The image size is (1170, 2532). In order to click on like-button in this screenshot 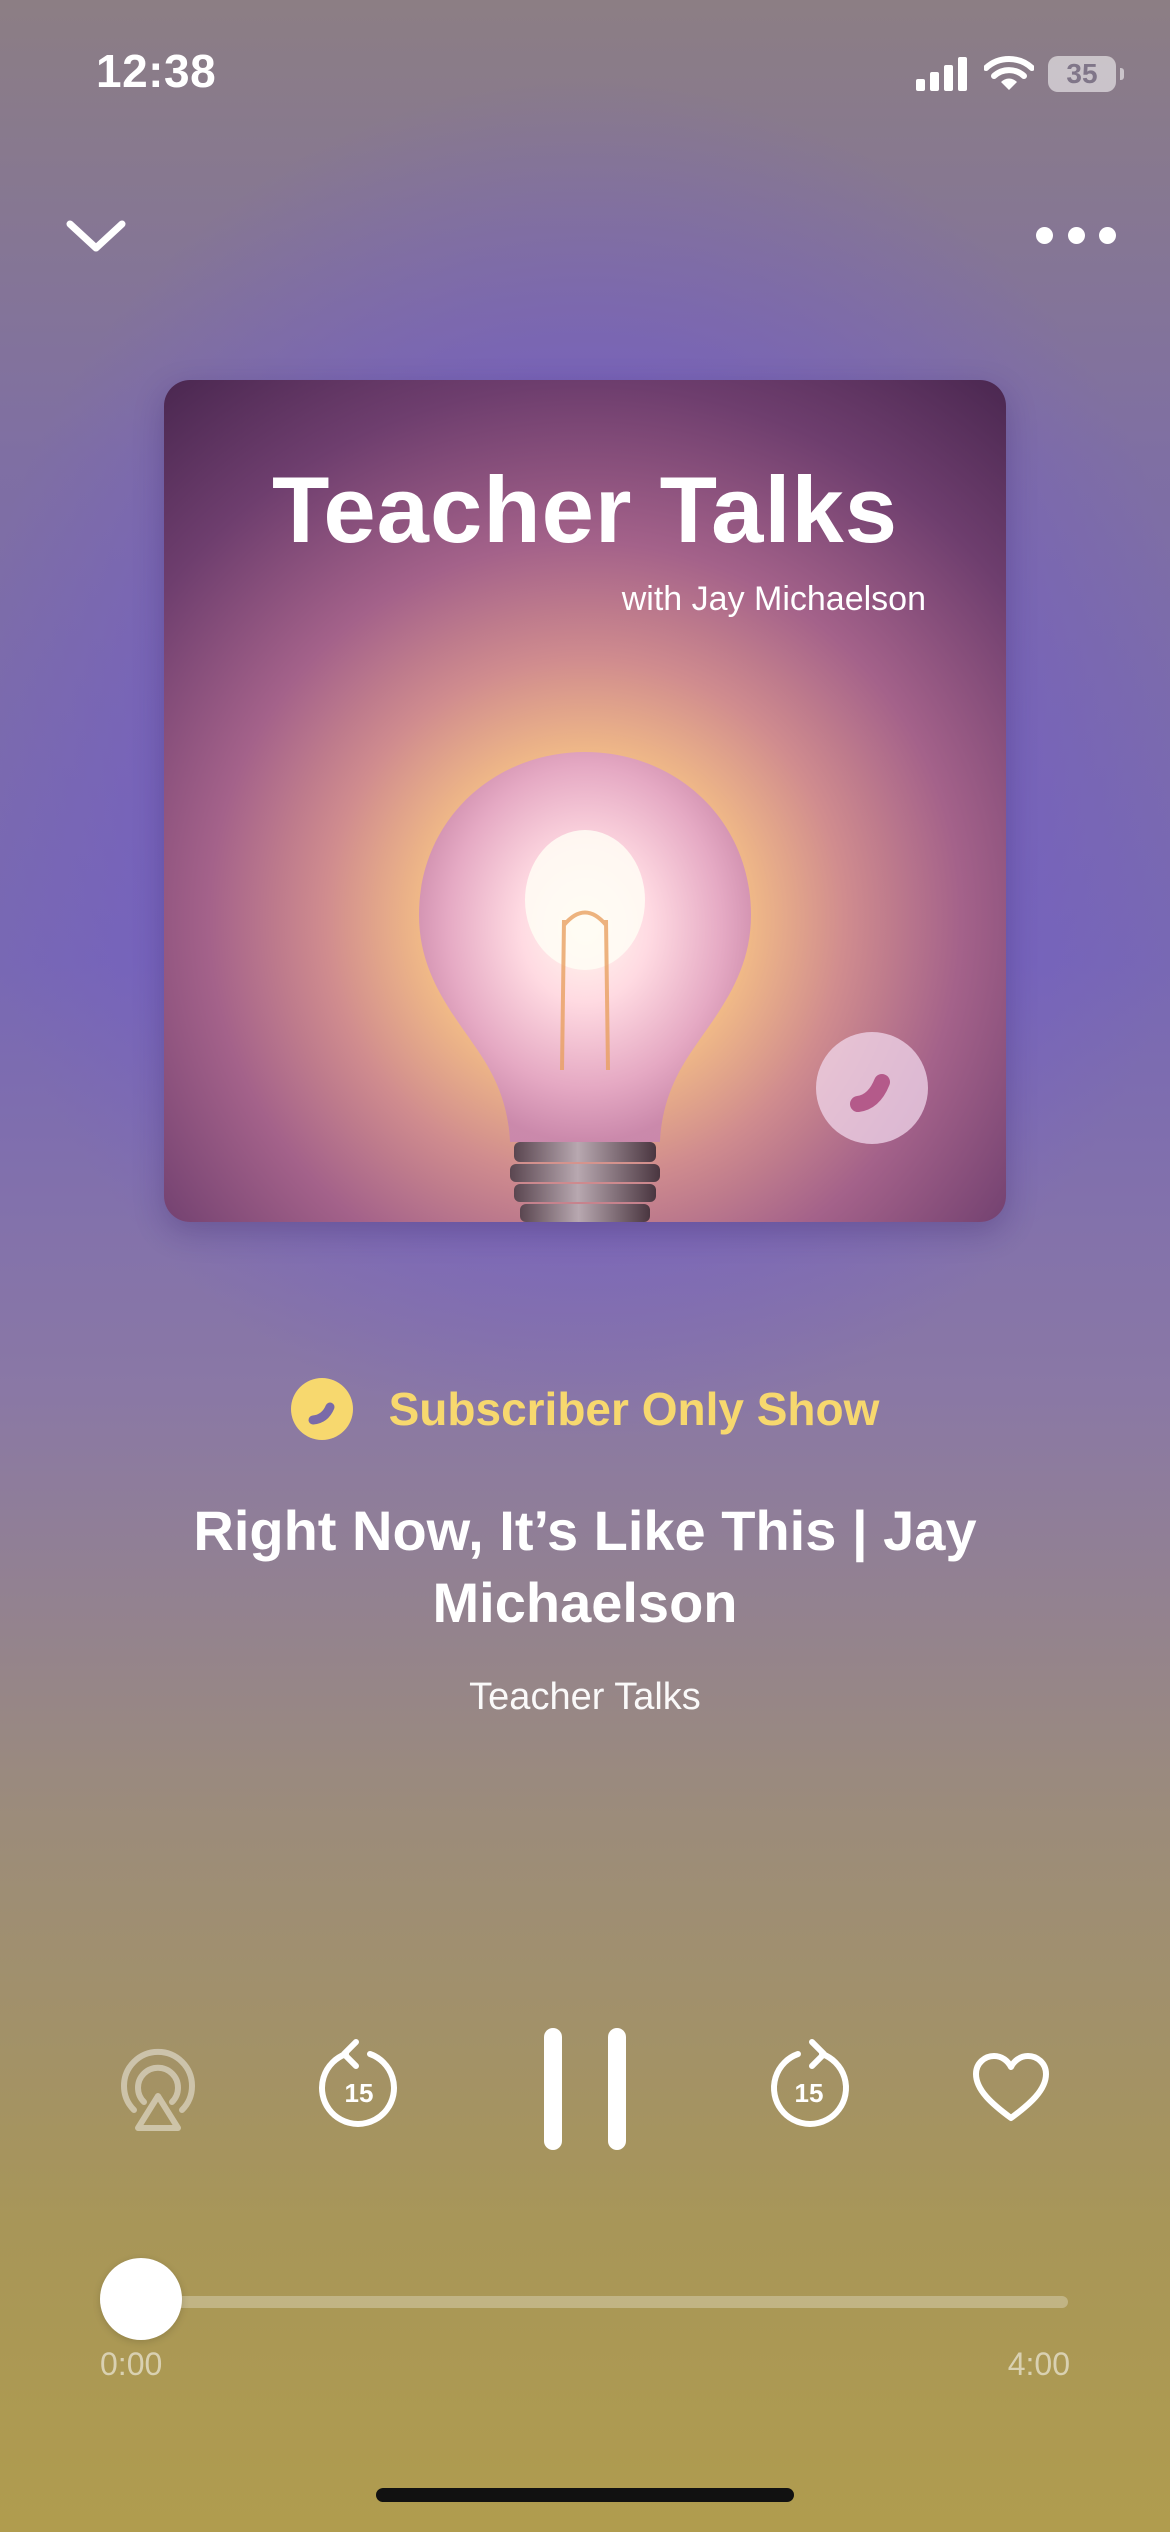, I will do `click(1011, 2088)`.